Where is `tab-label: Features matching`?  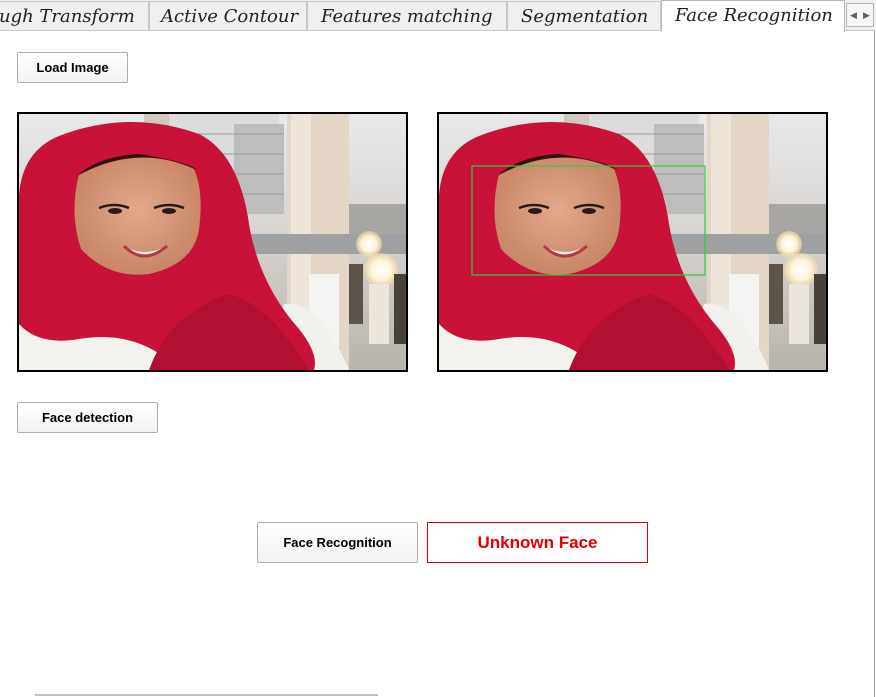 tab-label: Features matching is located at coordinates (407, 16).